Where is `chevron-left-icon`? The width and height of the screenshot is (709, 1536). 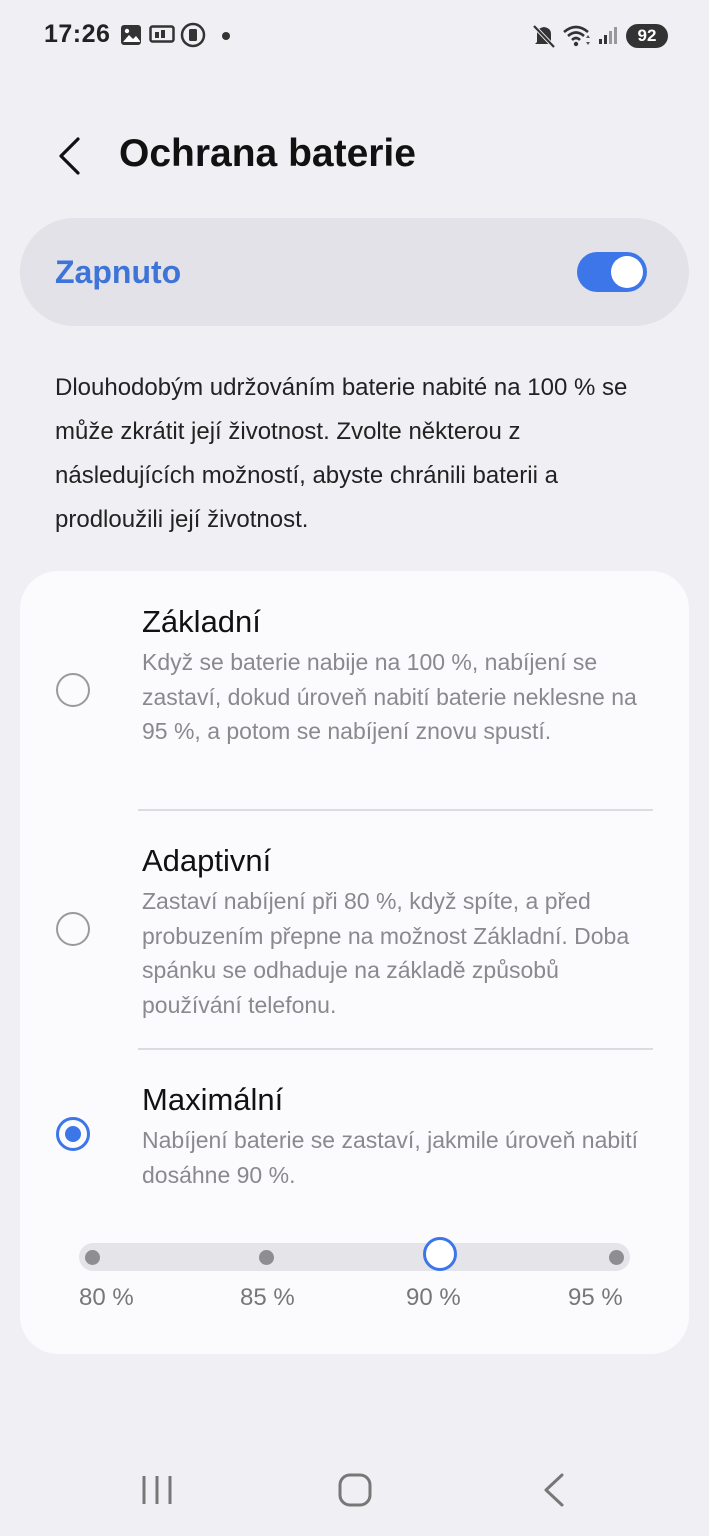 chevron-left-icon is located at coordinates (69, 156).